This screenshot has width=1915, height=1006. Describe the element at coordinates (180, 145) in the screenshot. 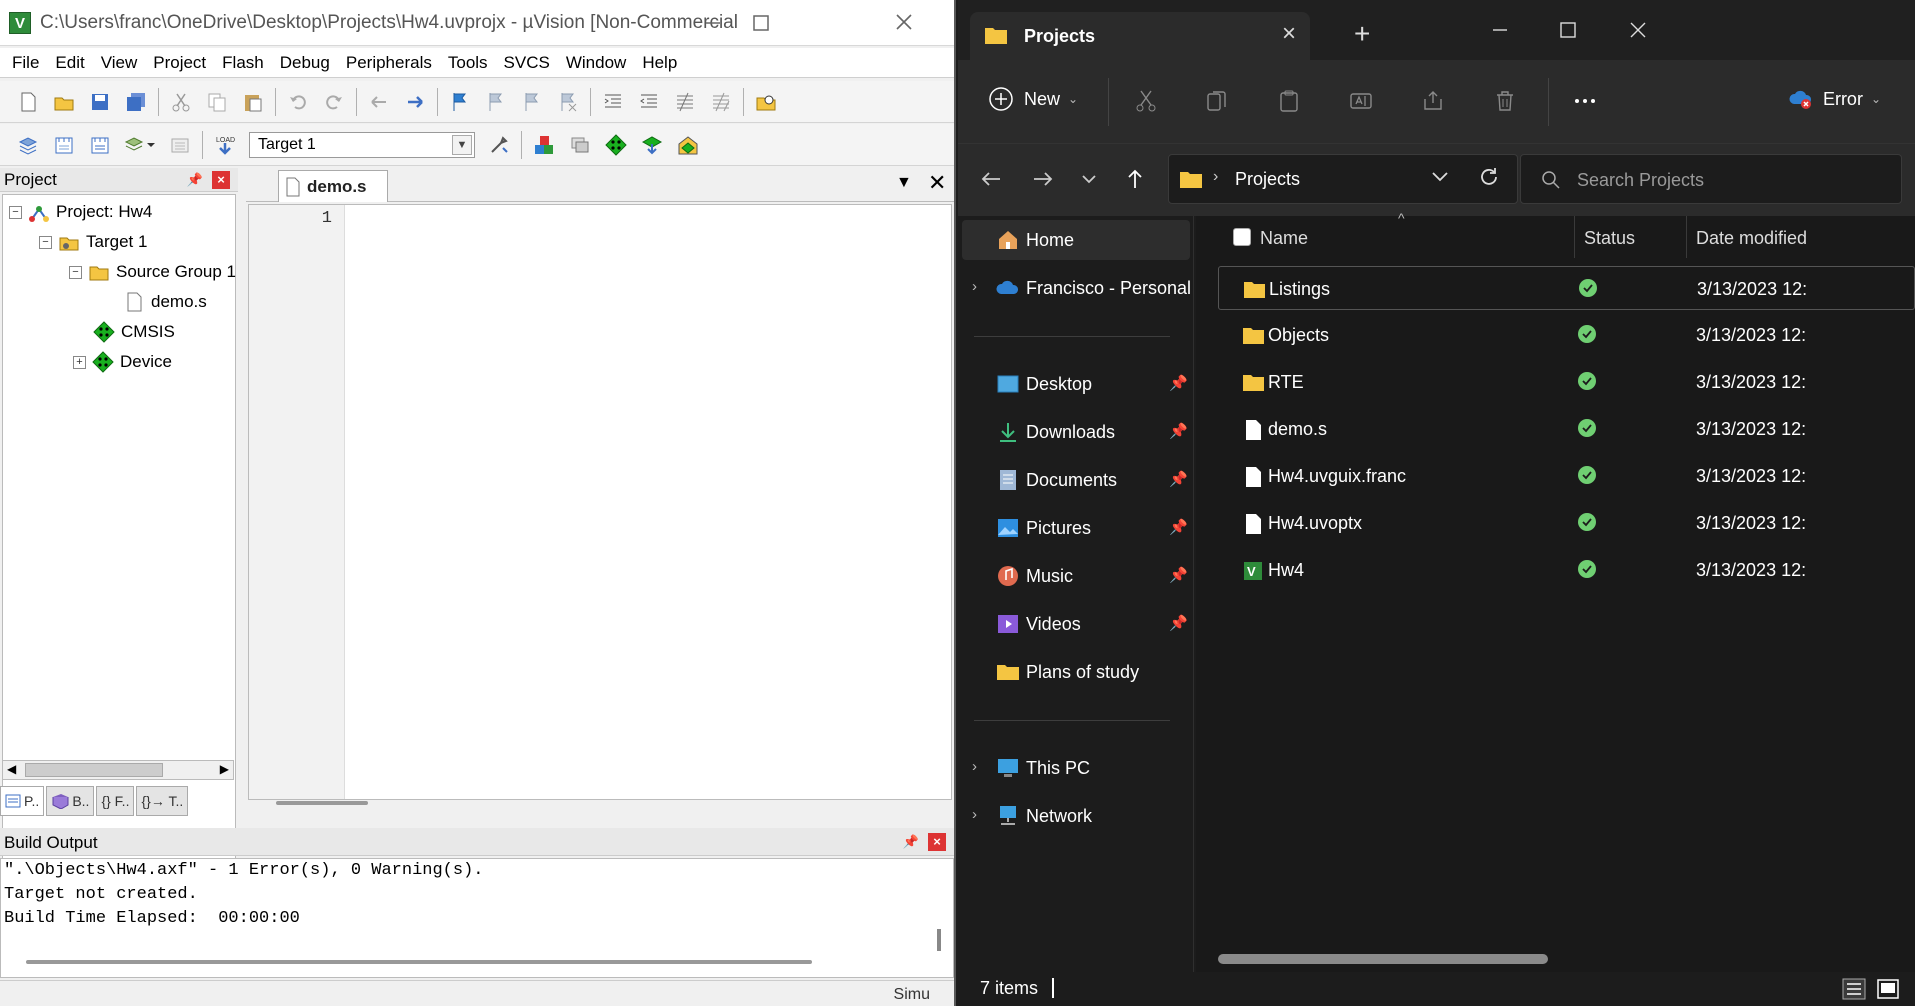

I see `stop-build-icon` at that location.